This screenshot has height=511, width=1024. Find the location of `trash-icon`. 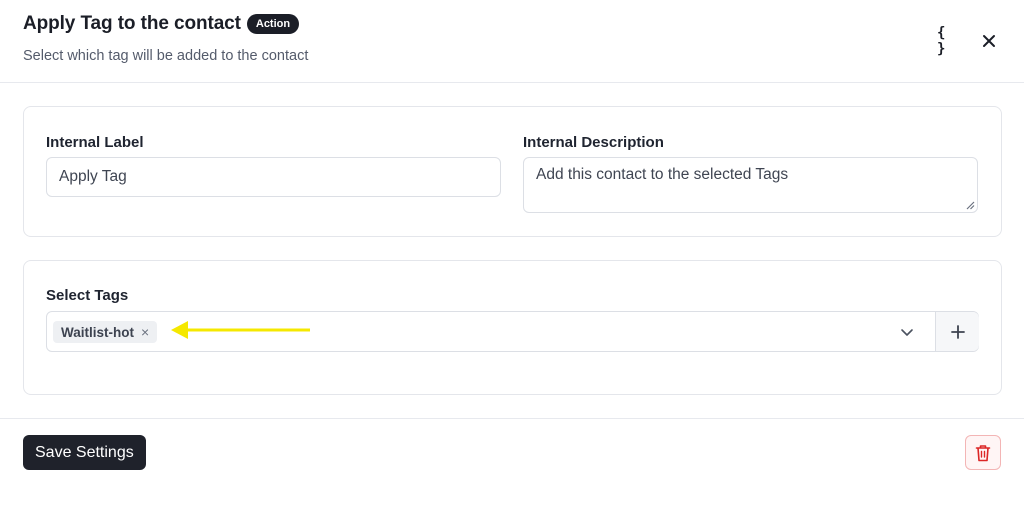

trash-icon is located at coordinates (983, 452).